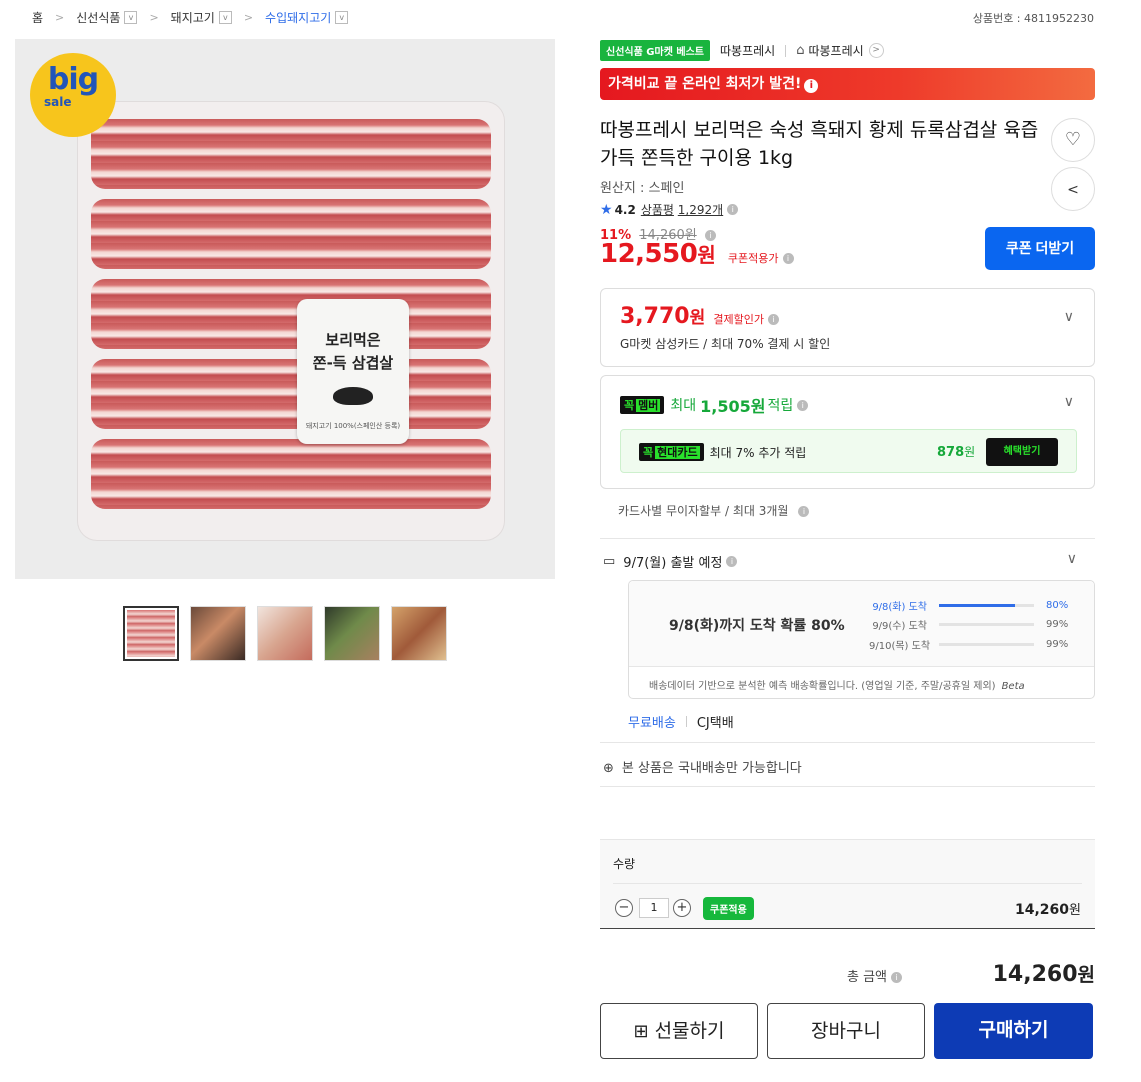 Image resolution: width=1141 pixels, height=1082 pixels. I want to click on member-reward-amount: 1,505원, so click(733, 406).